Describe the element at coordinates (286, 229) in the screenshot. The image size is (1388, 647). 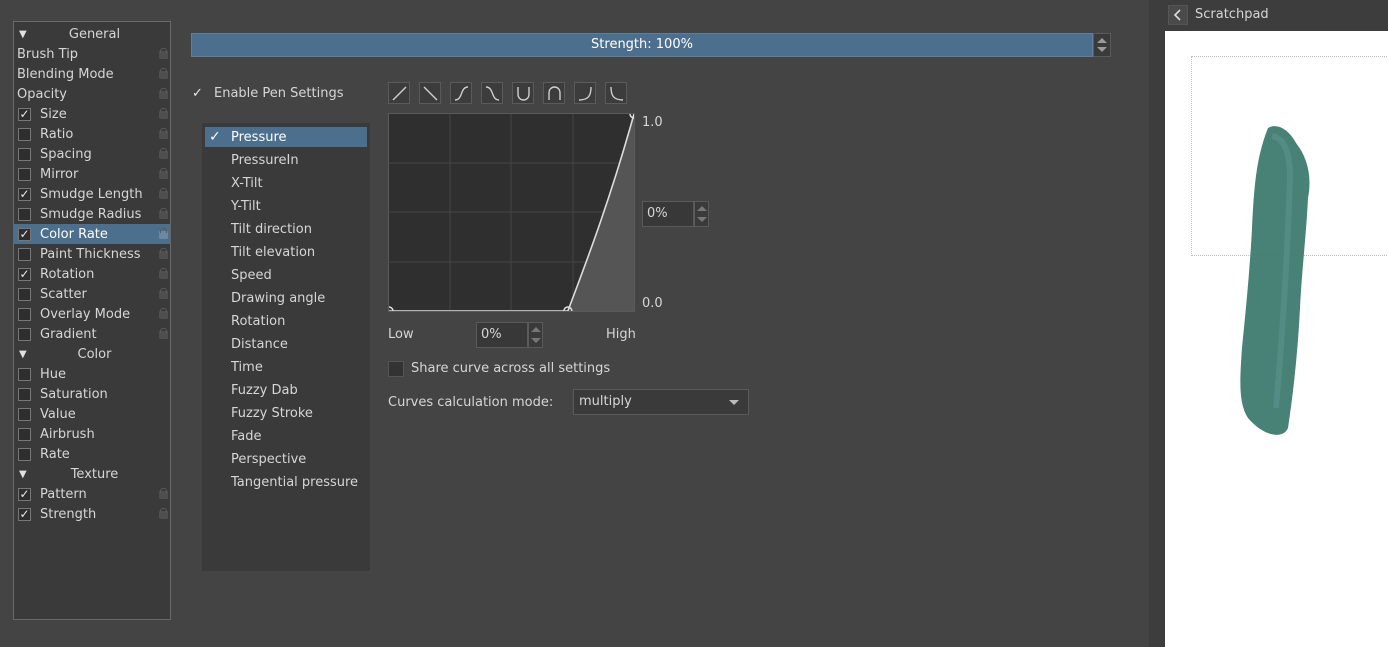
I see `sensor-item: Tilt direction` at that location.